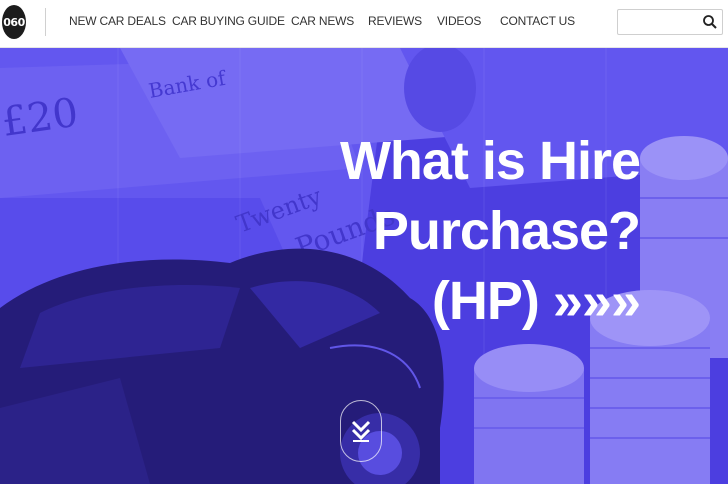  I want to click on logo-text: 060, so click(14, 22).